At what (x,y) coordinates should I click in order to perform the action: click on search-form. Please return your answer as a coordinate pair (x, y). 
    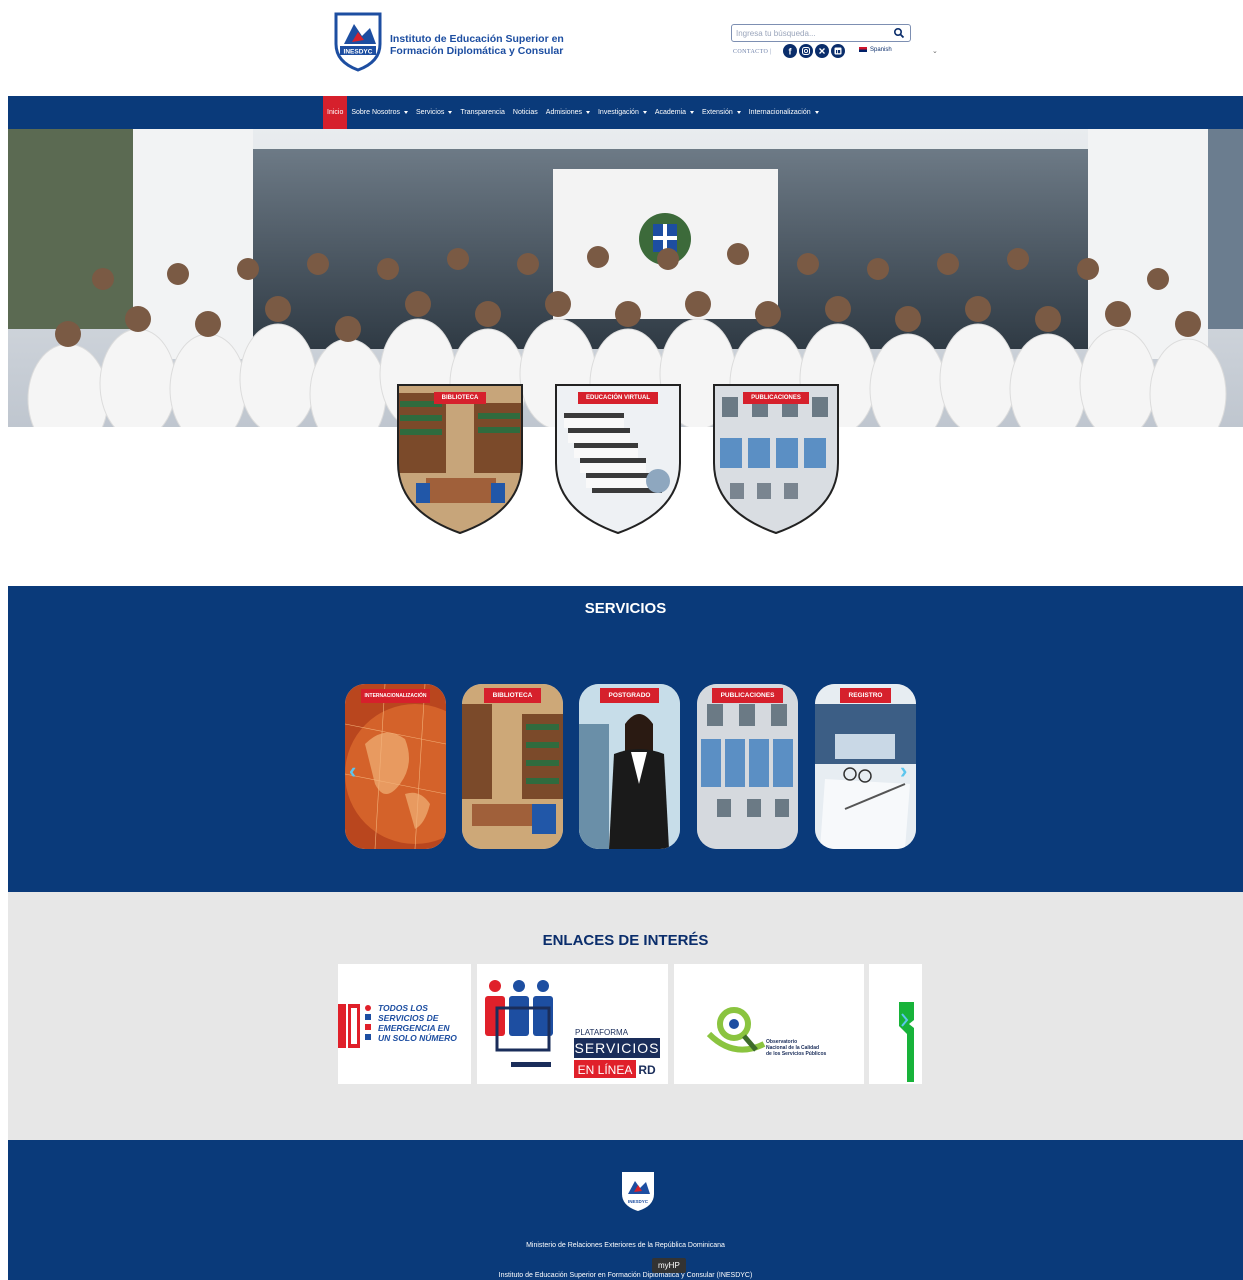
    Looking at the image, I should click on (821, 33).